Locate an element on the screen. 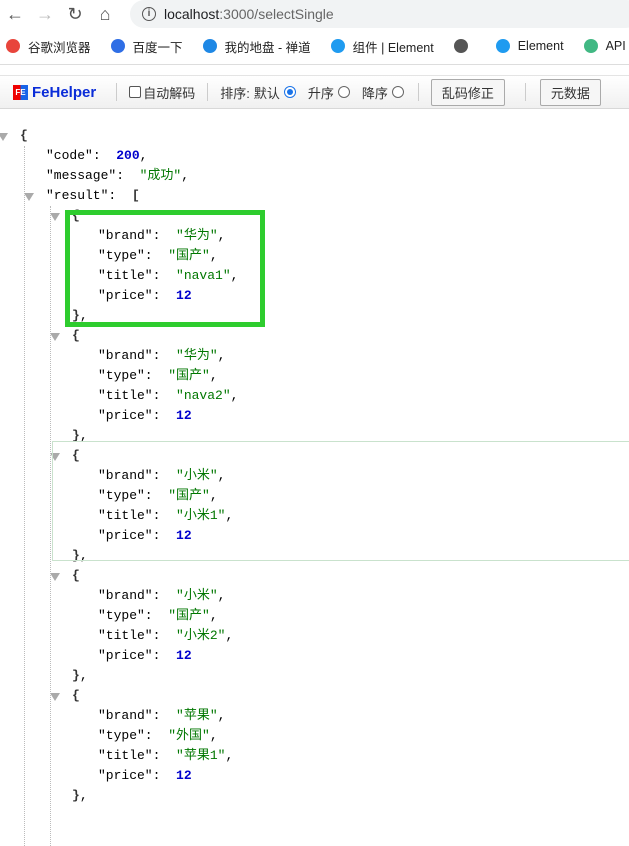 The image size is (629, 846). bookmark: 组件 | Element is located at coordinates (382, 46).